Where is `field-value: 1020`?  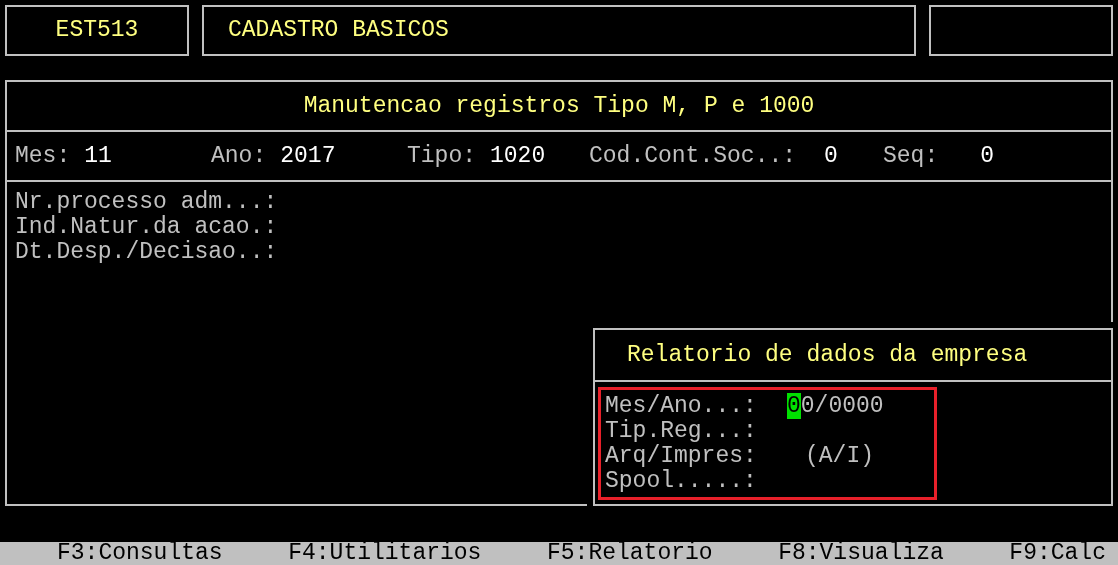
field-value: 1020 is located at coordinates (518, 156).